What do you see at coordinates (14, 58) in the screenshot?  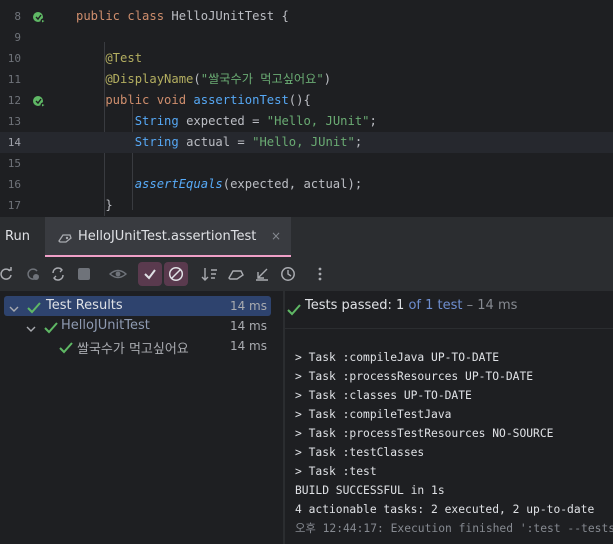 I see `line-number: 10` at bounding box center [14, 58].